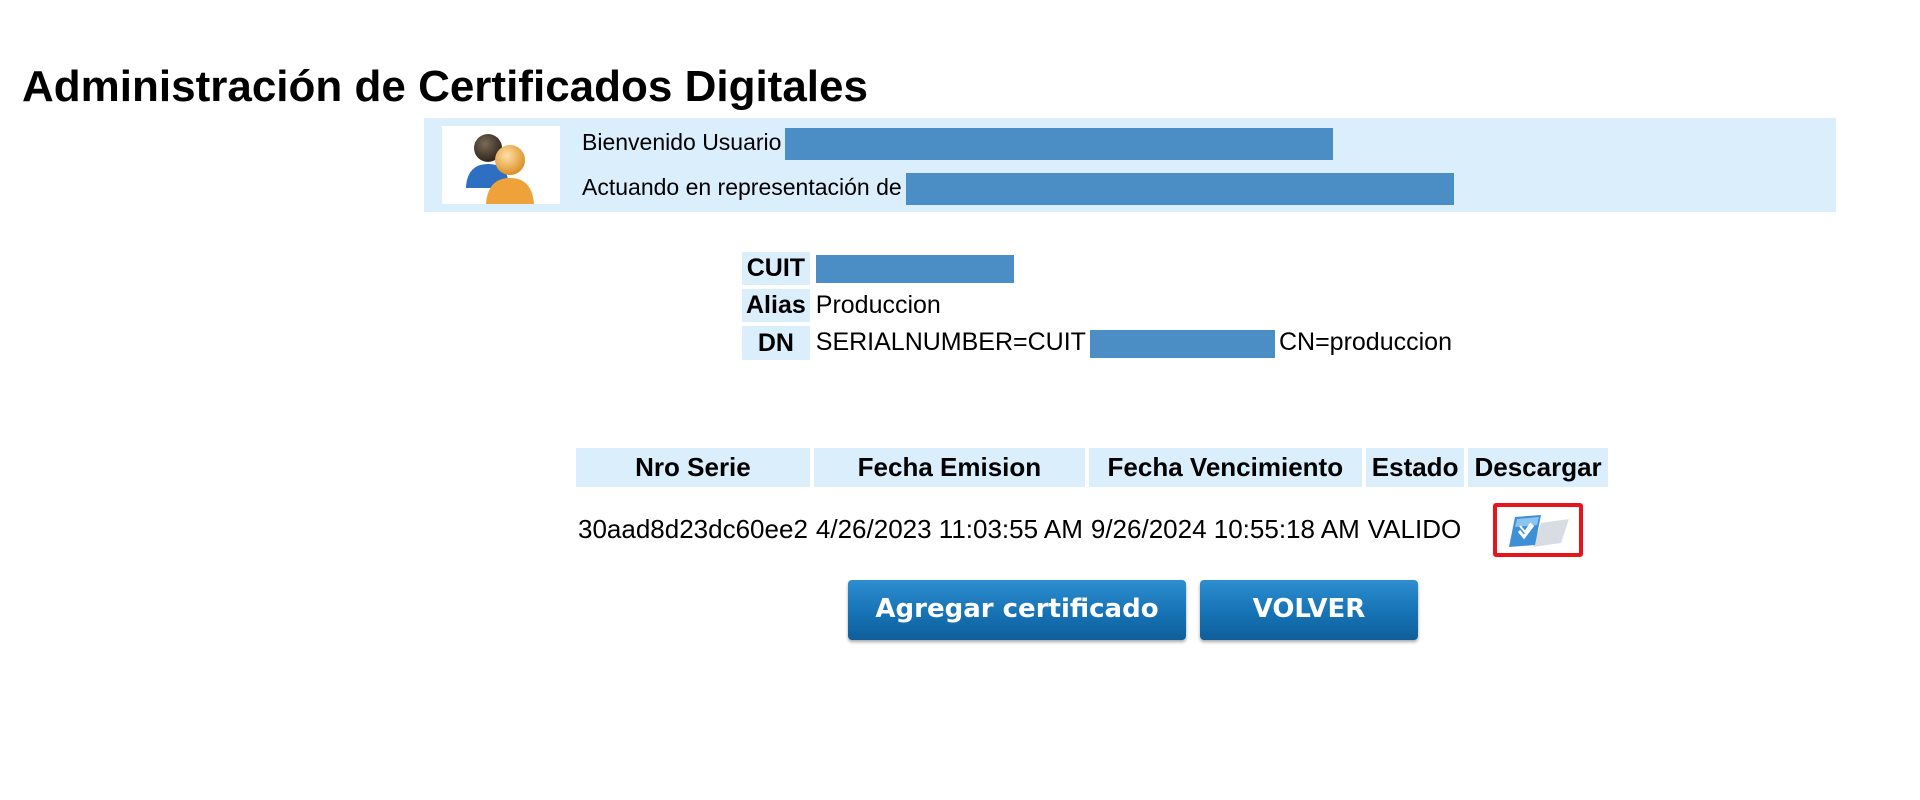 Image resolution: width=1920 pixels, height=800 pixels. What do you see at coordinates (445, 86) in the screenshot?
I see `page-title: Administración de Certificados Digitales` at bounding box center [445, 86].